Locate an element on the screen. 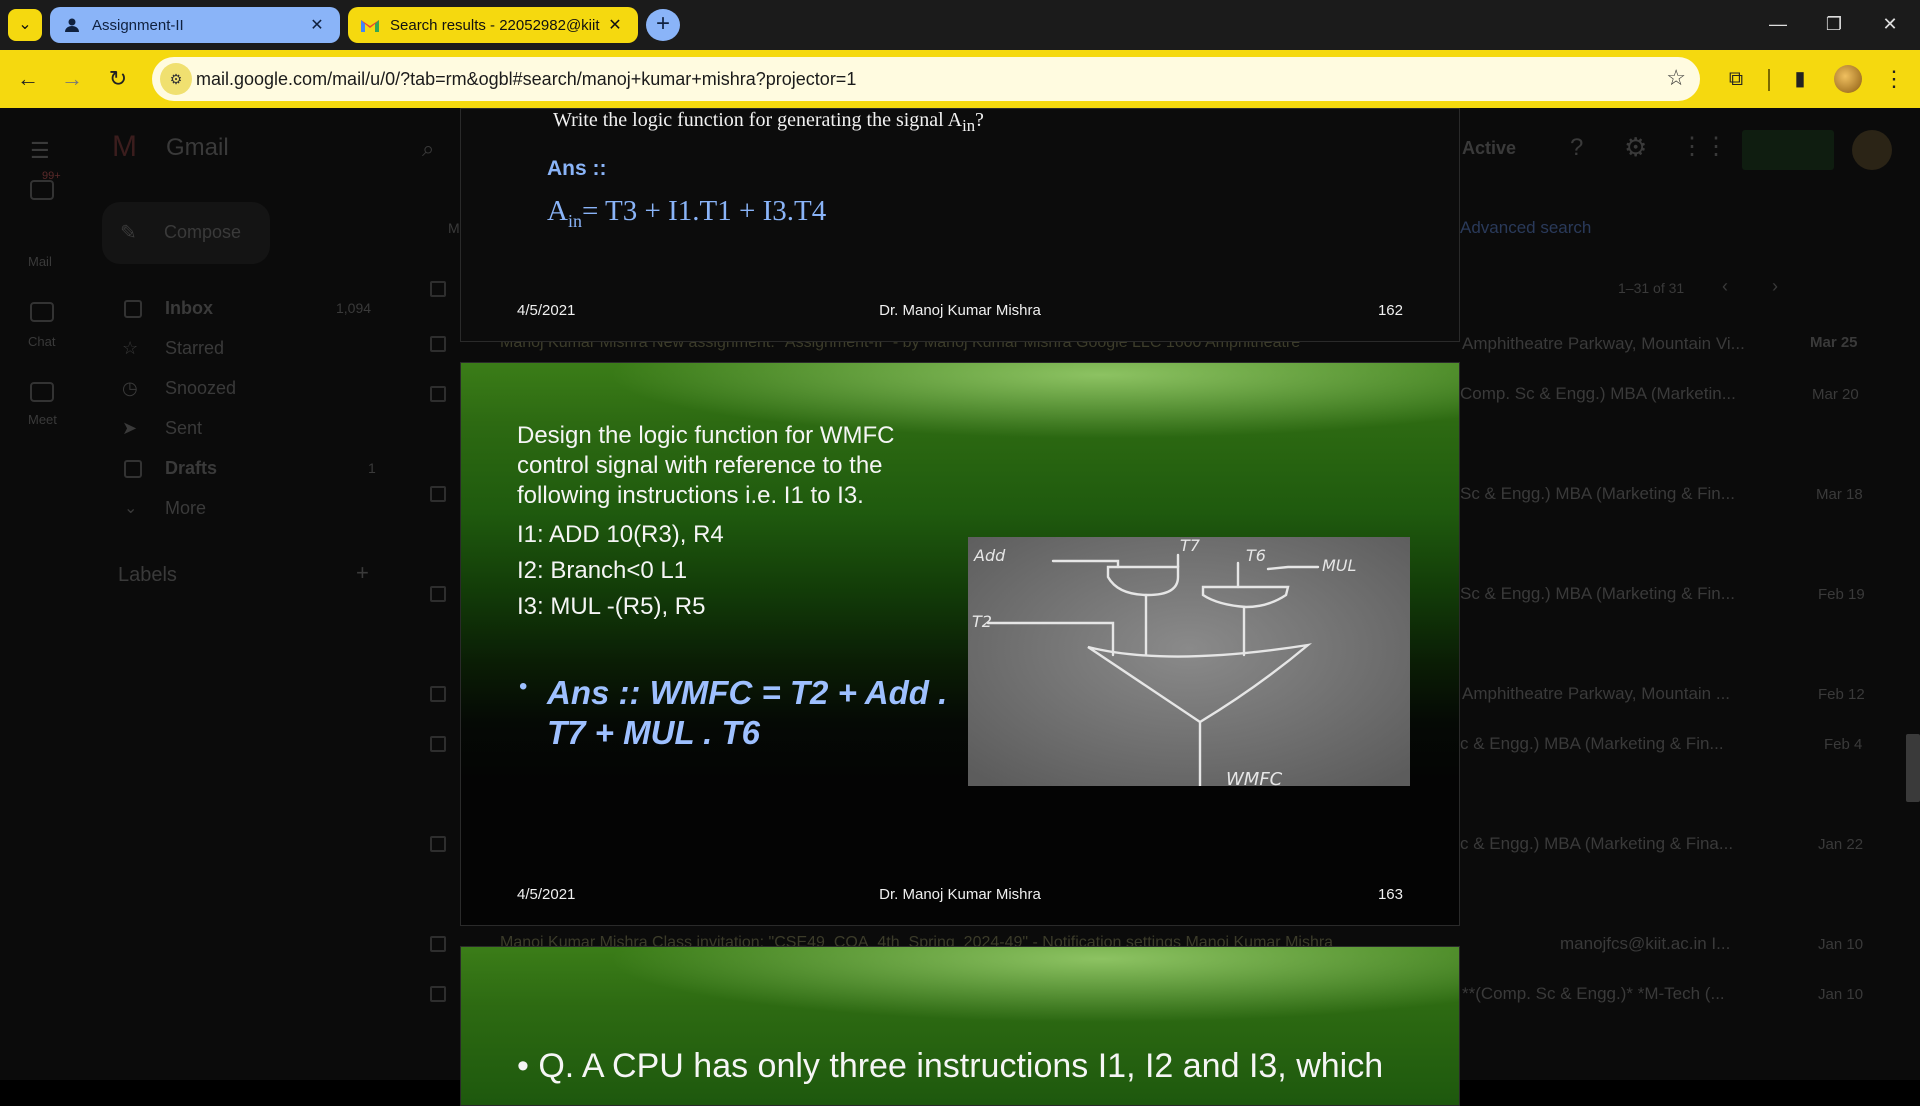 The image size is (1920, 1106). compose-label: Compose is located at coordinates (203, 232).